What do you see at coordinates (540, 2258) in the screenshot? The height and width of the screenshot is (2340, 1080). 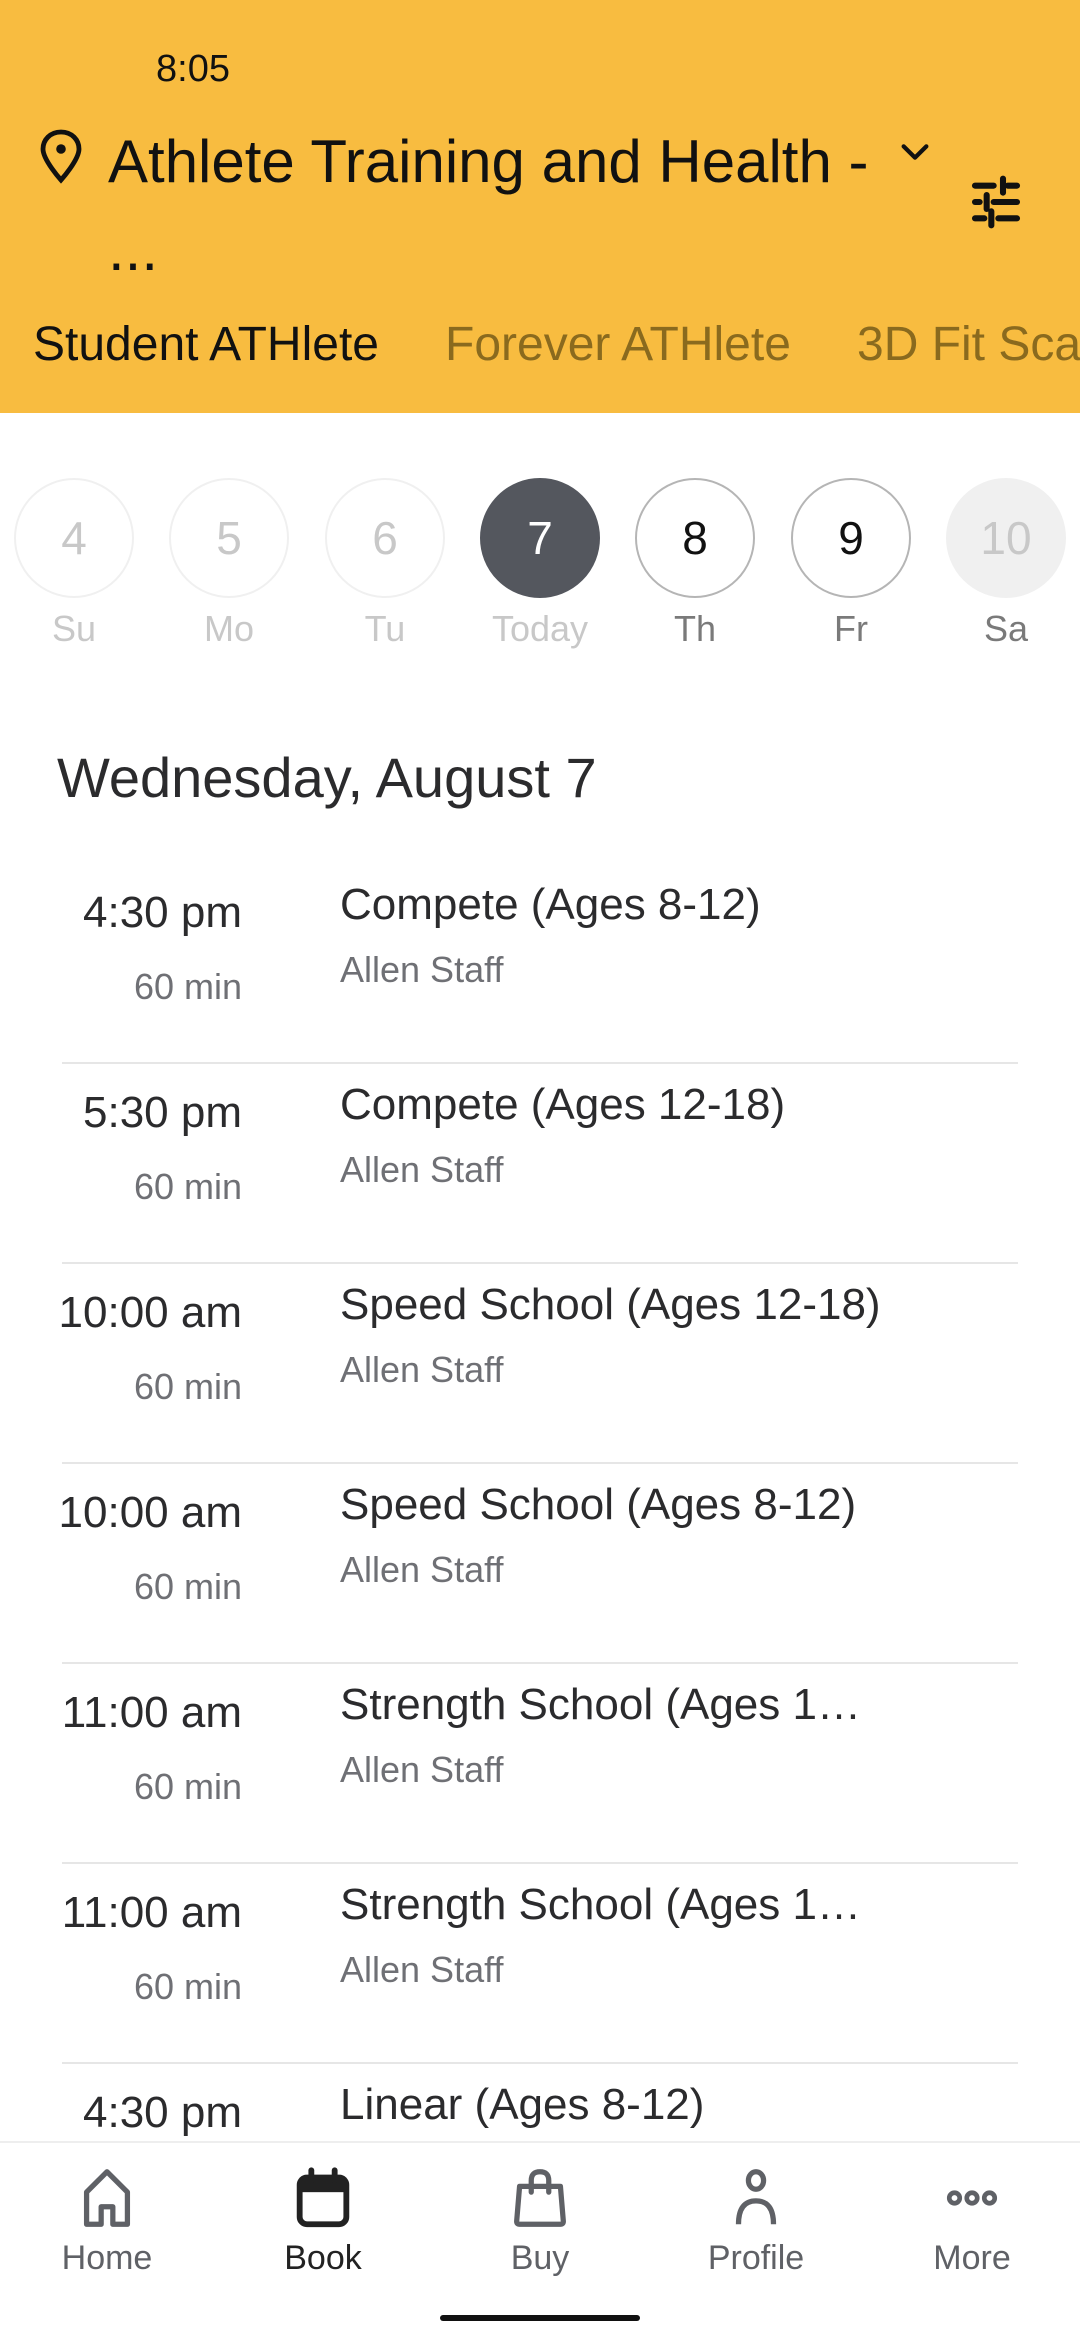 I see `nav-label: Buy` at bounding box center [540, 2258].